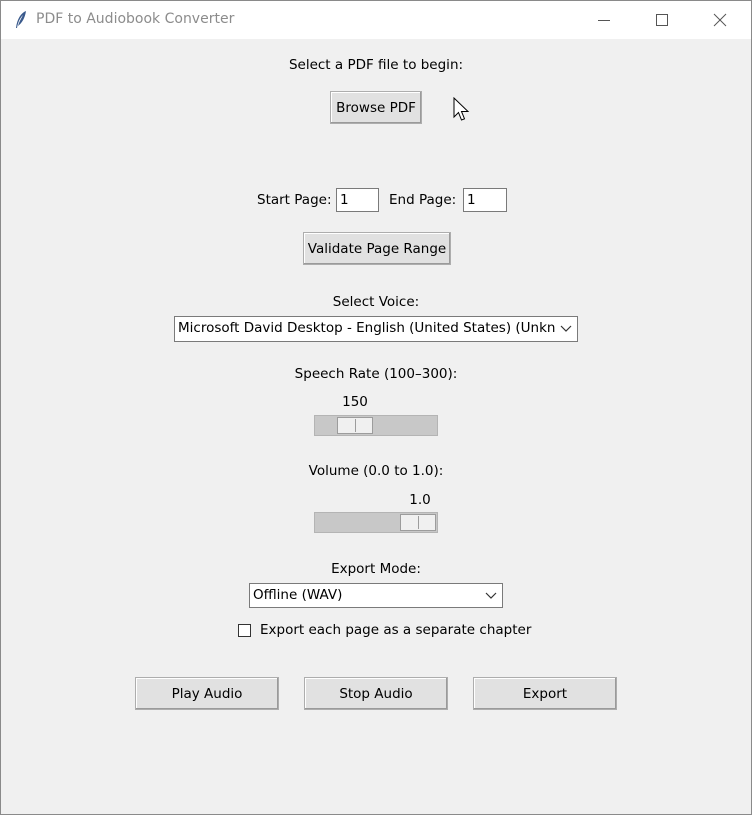 This screenshot has height=815, width=752. Describe the element at coordinates (376, 693) in the screenshot. I see `stop-audio-button: Stop Audio` at that location.